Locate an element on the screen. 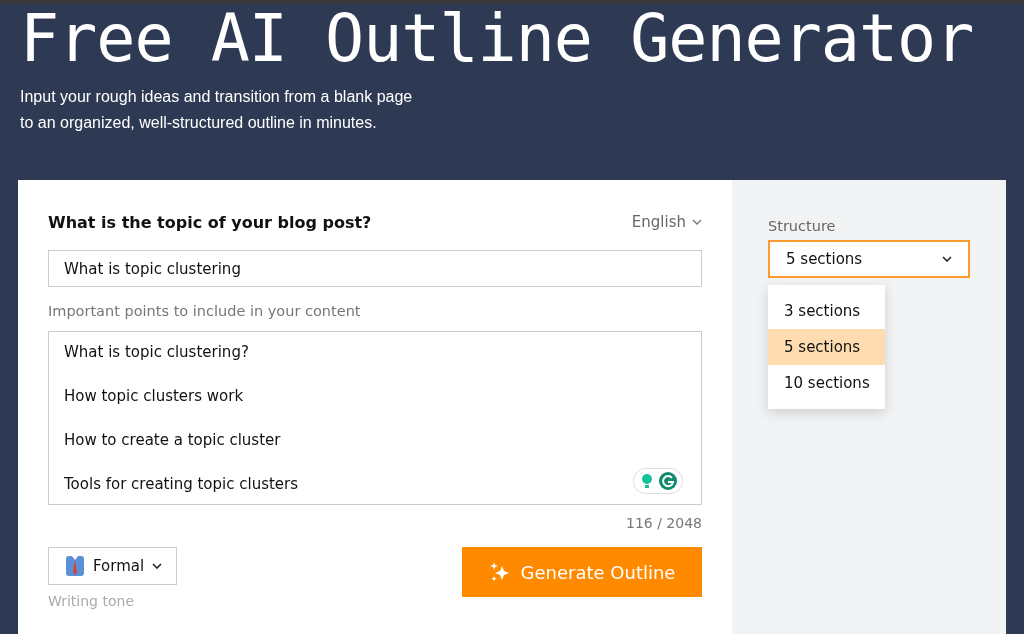 Image resolution: width=1024 pixels, height=634 pixels. character-counter: 116 / 2048 is located at coordinates (663, 523).